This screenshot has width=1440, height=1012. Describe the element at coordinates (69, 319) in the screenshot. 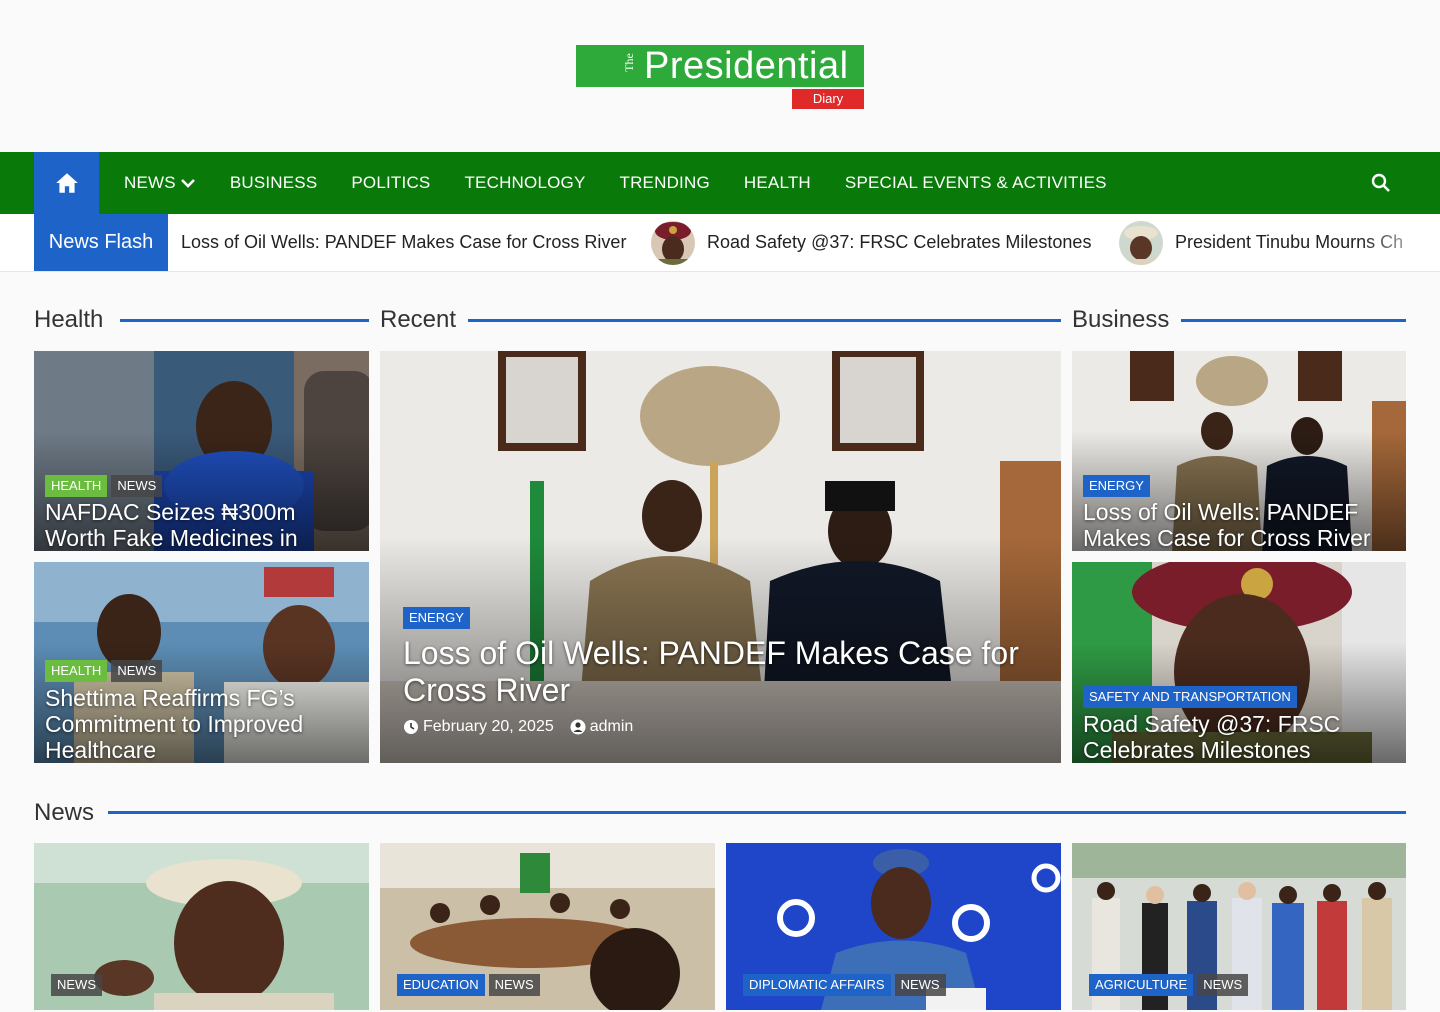

I see `section-title-health: Health` at that location.